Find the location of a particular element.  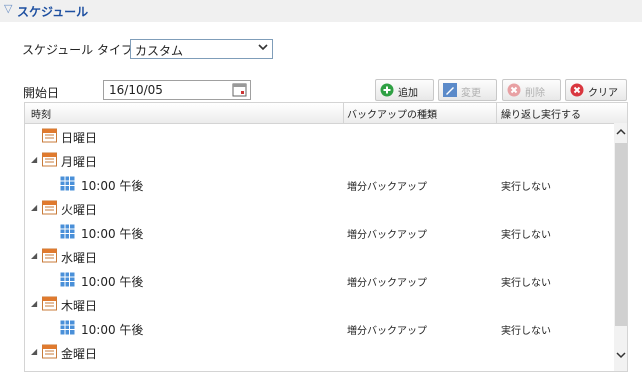

start-date-label: 開始日 is located at coordinates (41, 93).